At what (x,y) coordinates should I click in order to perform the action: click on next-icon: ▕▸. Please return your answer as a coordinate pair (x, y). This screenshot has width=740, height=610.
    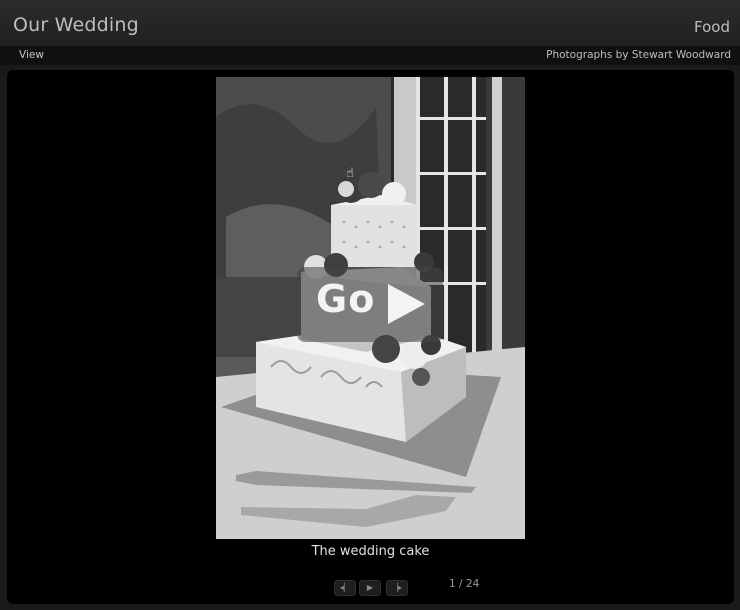
    Looking at the image, I should click on (397, 587).